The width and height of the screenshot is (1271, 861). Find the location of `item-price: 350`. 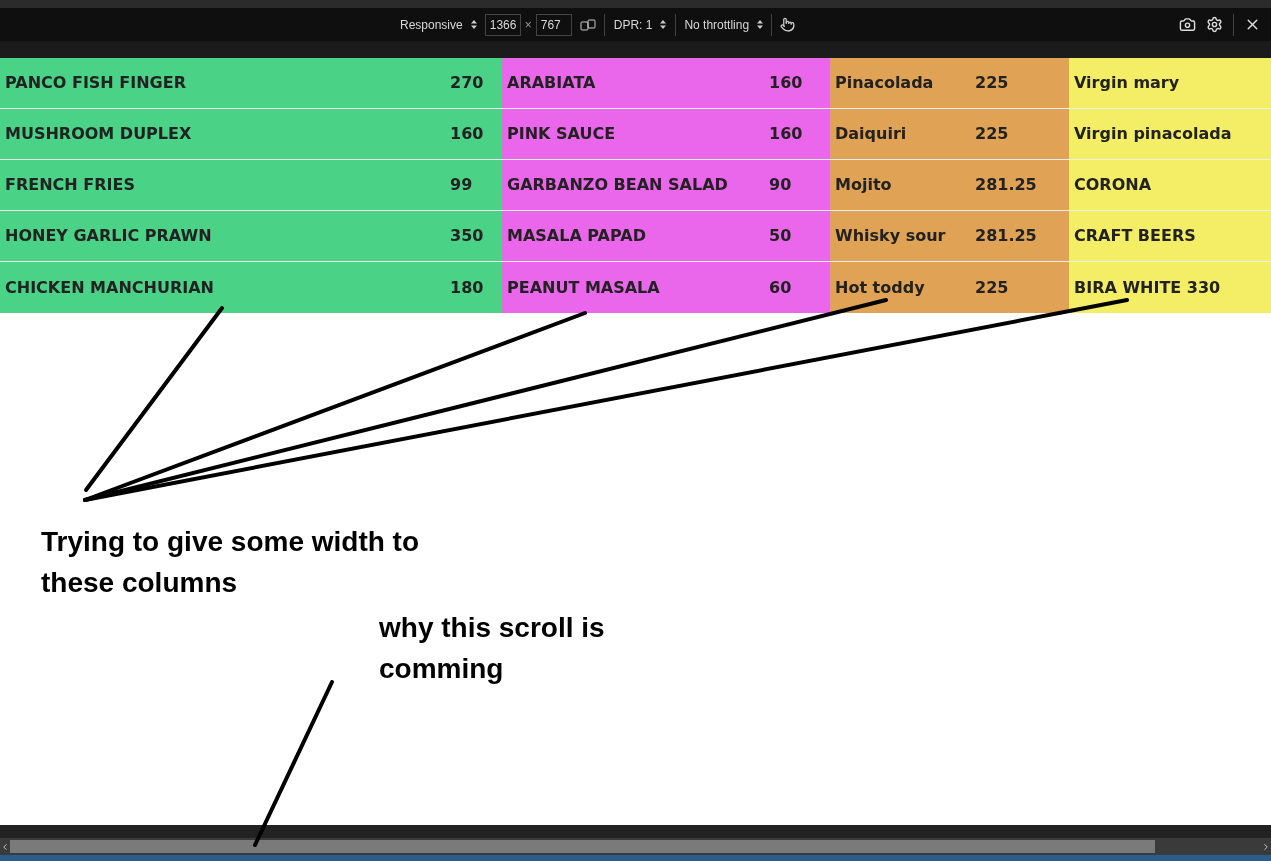

item-price: 350 is located at coordinates (467, 236).